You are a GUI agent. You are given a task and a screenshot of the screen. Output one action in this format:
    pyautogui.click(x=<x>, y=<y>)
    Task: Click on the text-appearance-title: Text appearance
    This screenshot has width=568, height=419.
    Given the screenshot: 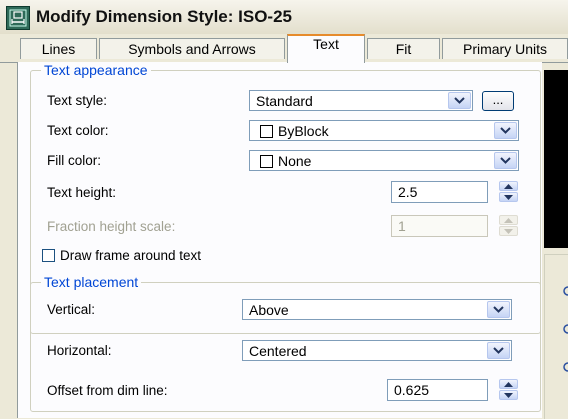 What is the action you would take?
    pyautogui.click(x=96, y=70)
    